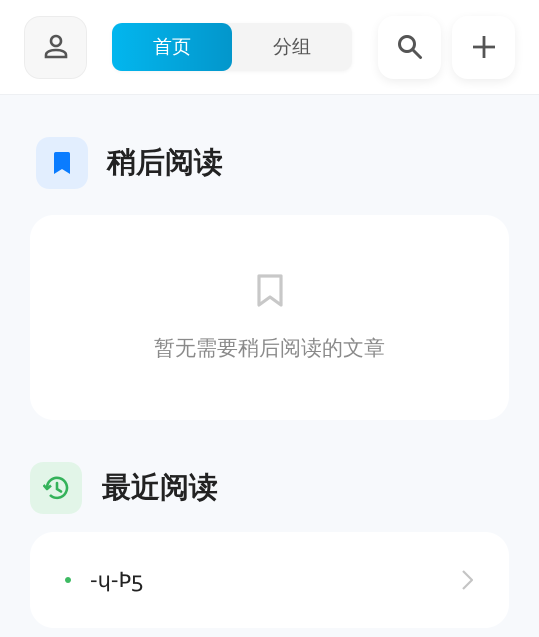 This screenshot has width=539, height=637. I want to click on article-title: -ɥ-Þƽ, so click(117, 580).